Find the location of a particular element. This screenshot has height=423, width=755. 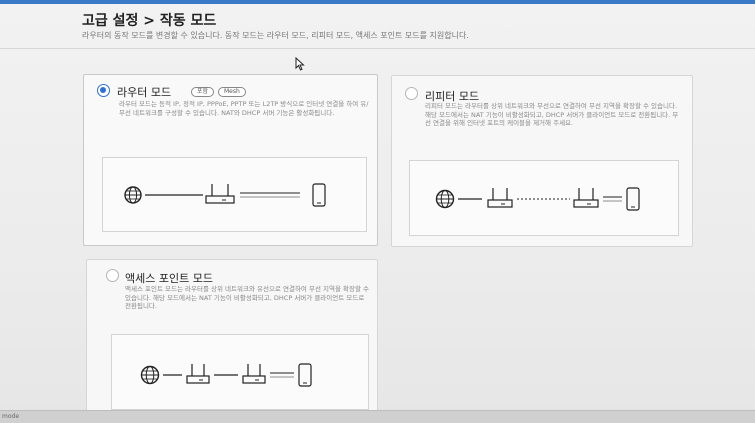

page-title: 고급 설정 > 작동 모드 is located at coordinates (149, 21).